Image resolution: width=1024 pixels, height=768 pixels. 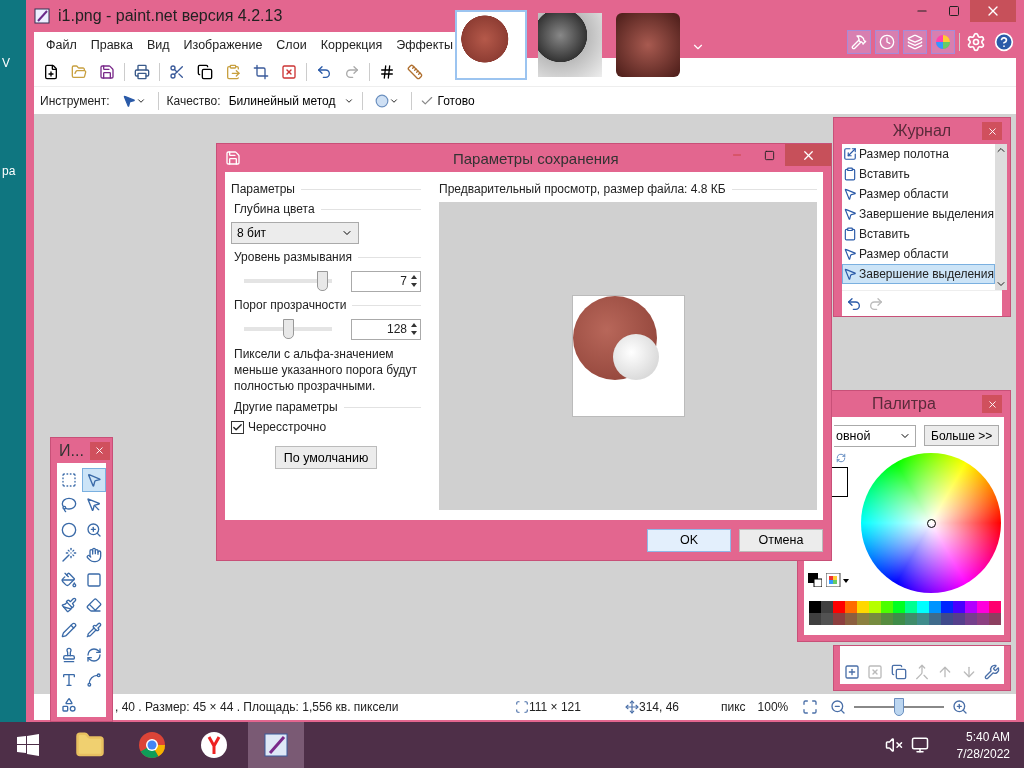 I want to click on crop-icon, so click(x=261, y=72).